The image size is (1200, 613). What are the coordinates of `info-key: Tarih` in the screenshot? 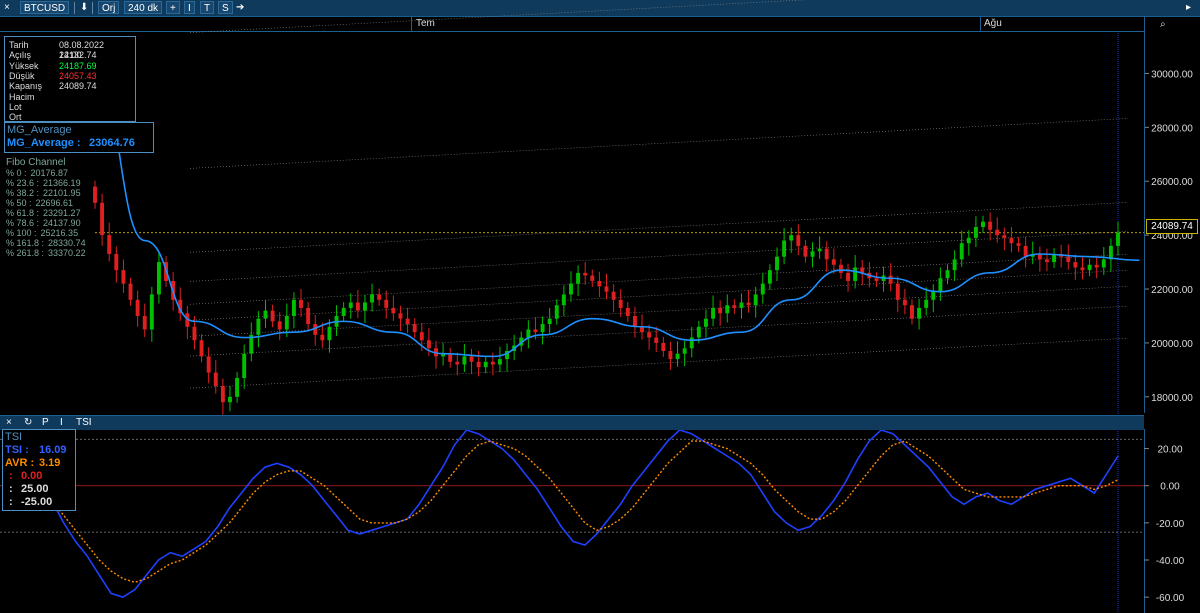 It's located at (19, 45).